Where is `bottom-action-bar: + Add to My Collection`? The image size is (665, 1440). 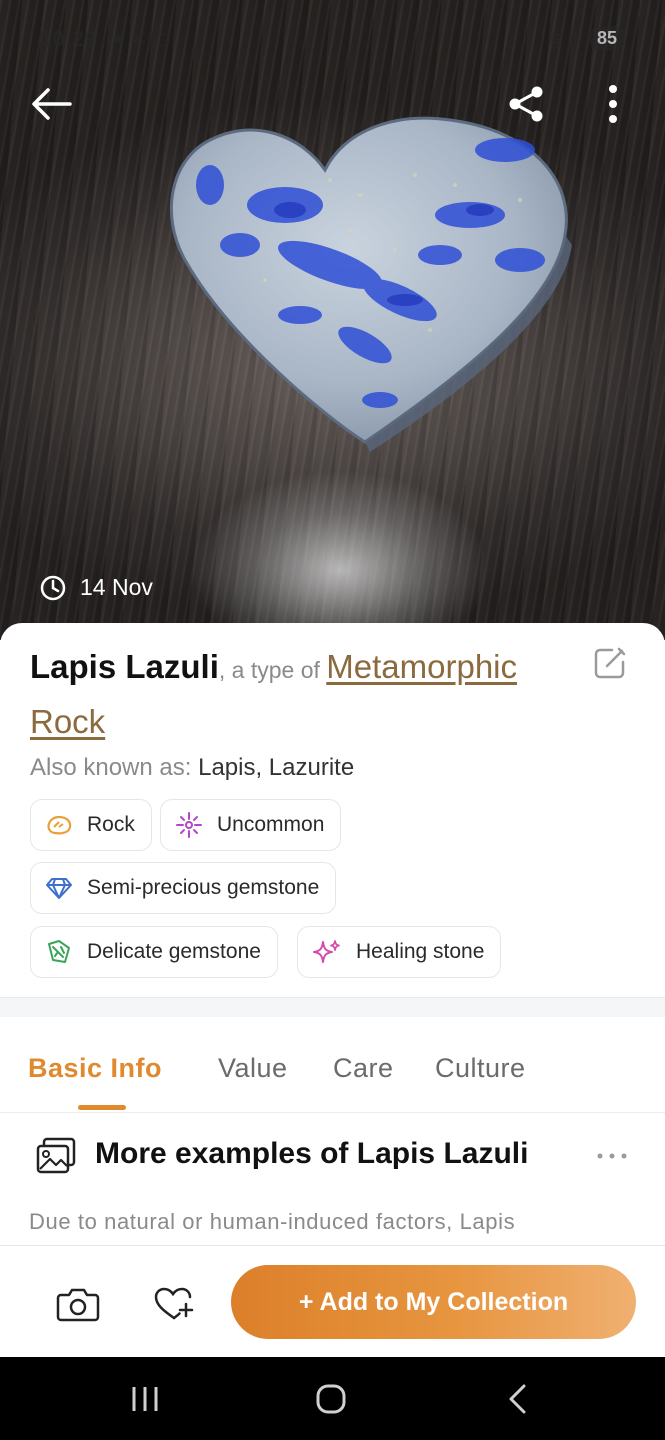
bottom-action-bar: + Add to My Collection is located at coordinates (332, 1301).